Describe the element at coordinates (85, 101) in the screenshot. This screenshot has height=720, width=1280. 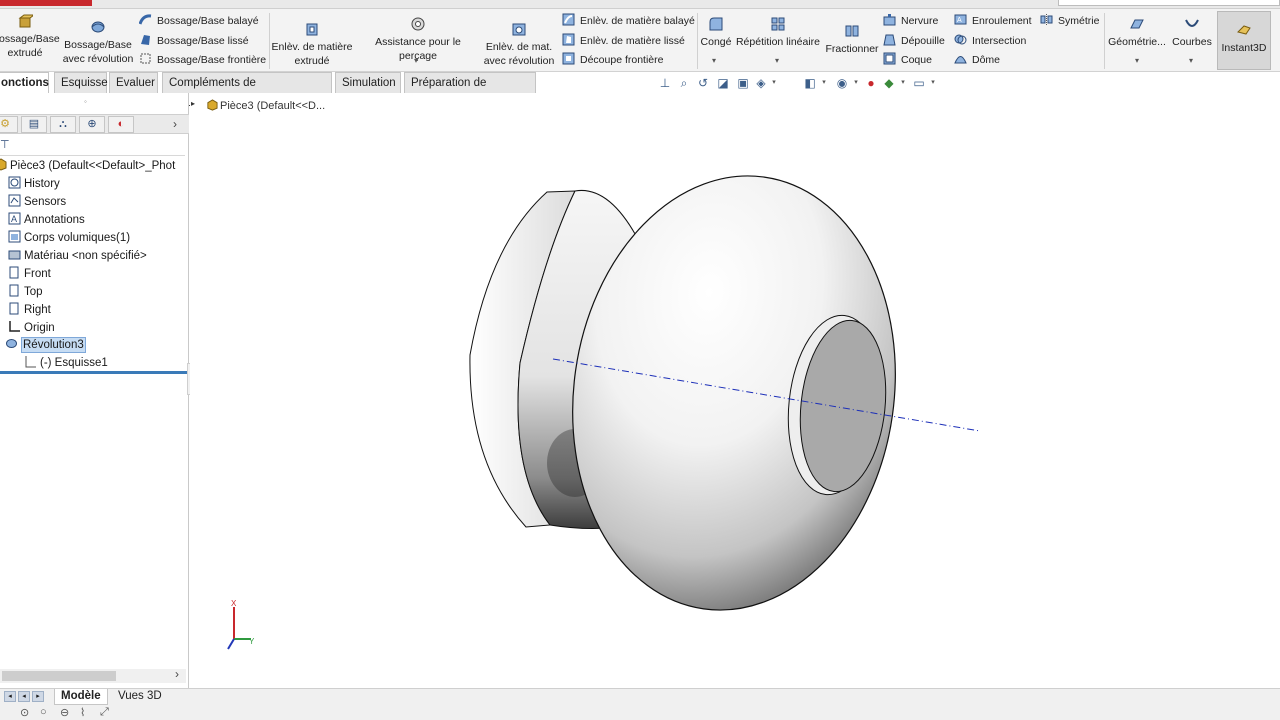
I see `panel-grip-icon: ◦` at that location.